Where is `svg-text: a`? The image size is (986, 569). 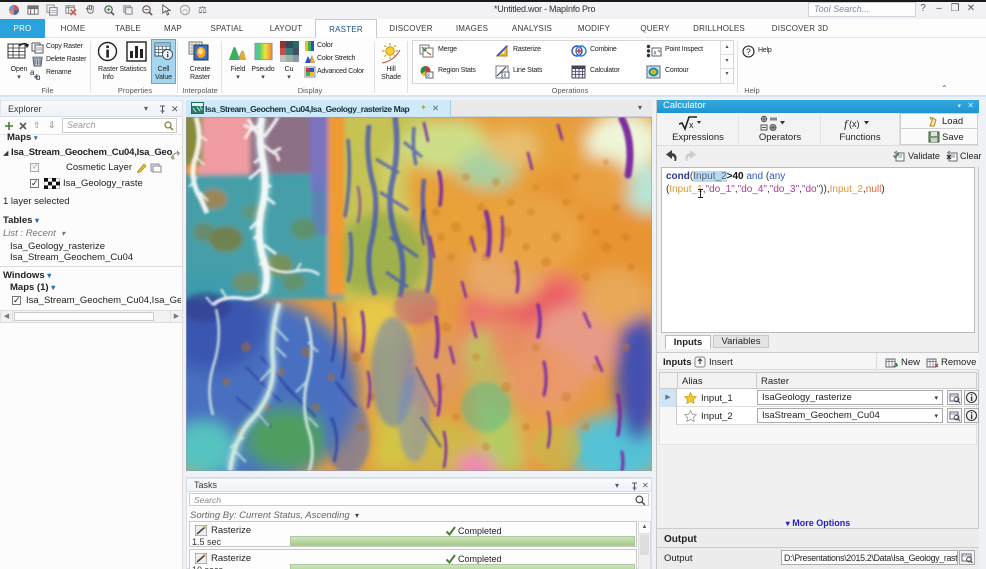 svg-text: a is located at coordinates (32, 72).